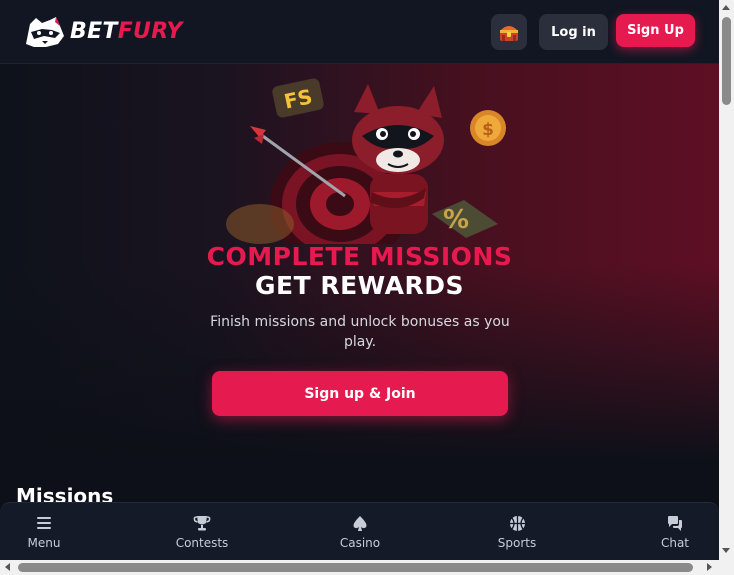  Describe the element at coordinates (94, 31) in the screenshot. I see `logo-bet: BET` at that location.